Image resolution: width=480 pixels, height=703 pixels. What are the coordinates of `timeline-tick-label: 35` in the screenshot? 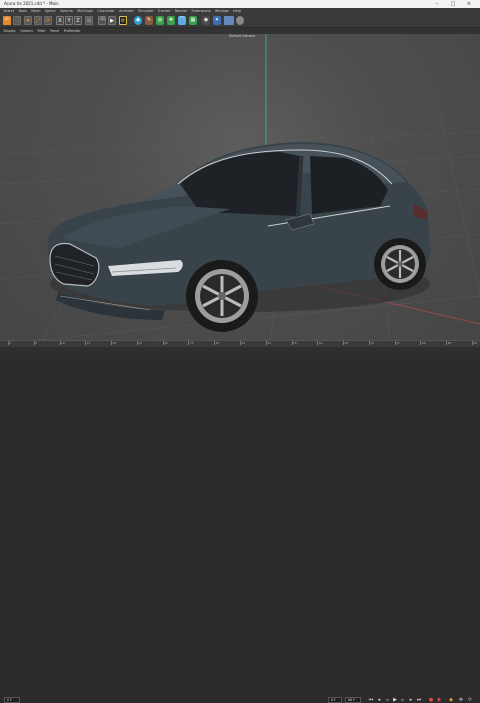 It's located at (191, 343).